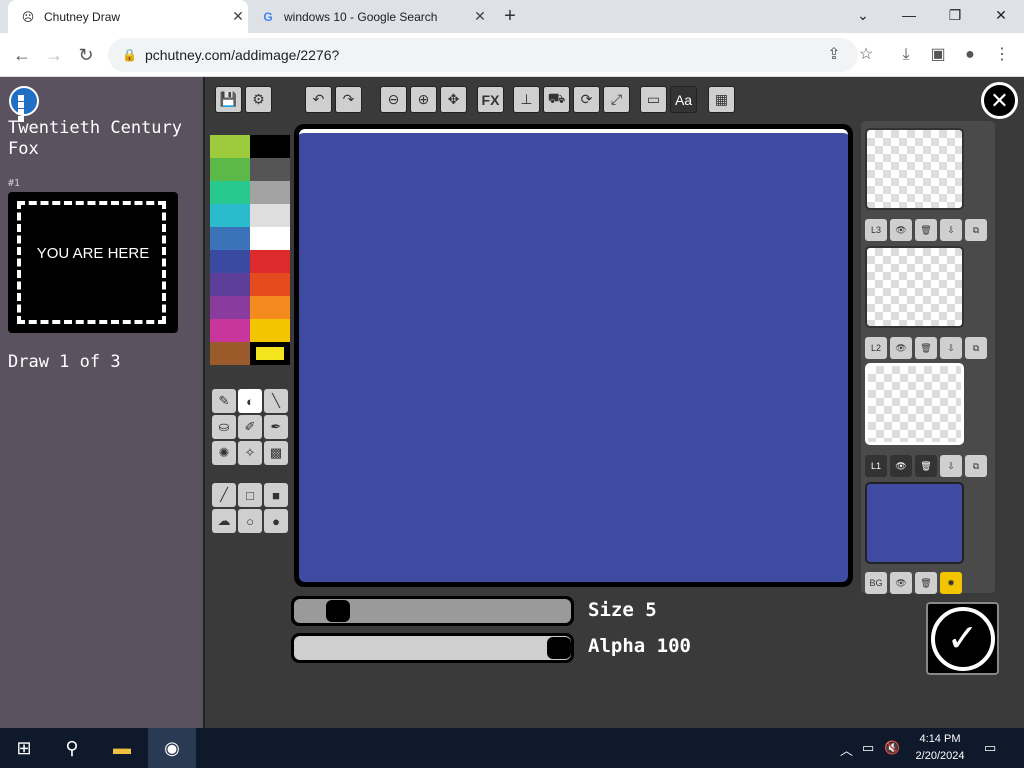  Describe the element at coordinates (483, 55) in the screenshot. I see `url-field: 🔒 pchutney.com/addimage/2276?` at that location.